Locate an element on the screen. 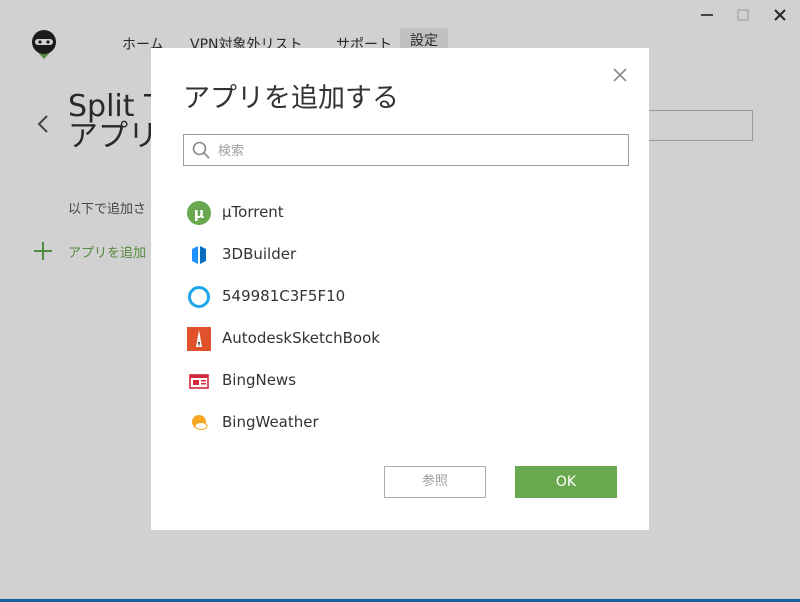 The width and height of the screenshot is (800, 602). bingnews-icon is located at coordinates (199, 381).